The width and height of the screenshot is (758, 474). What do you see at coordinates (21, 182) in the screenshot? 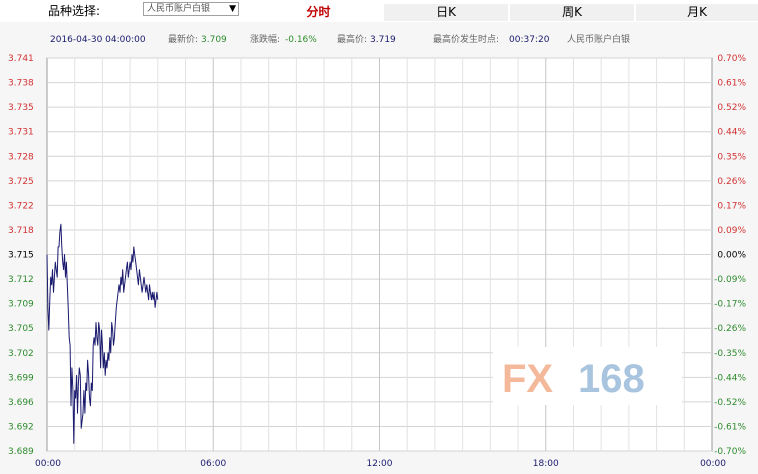
I see `y-tick-label-left: 3.725` at bounding box center [21, 182].